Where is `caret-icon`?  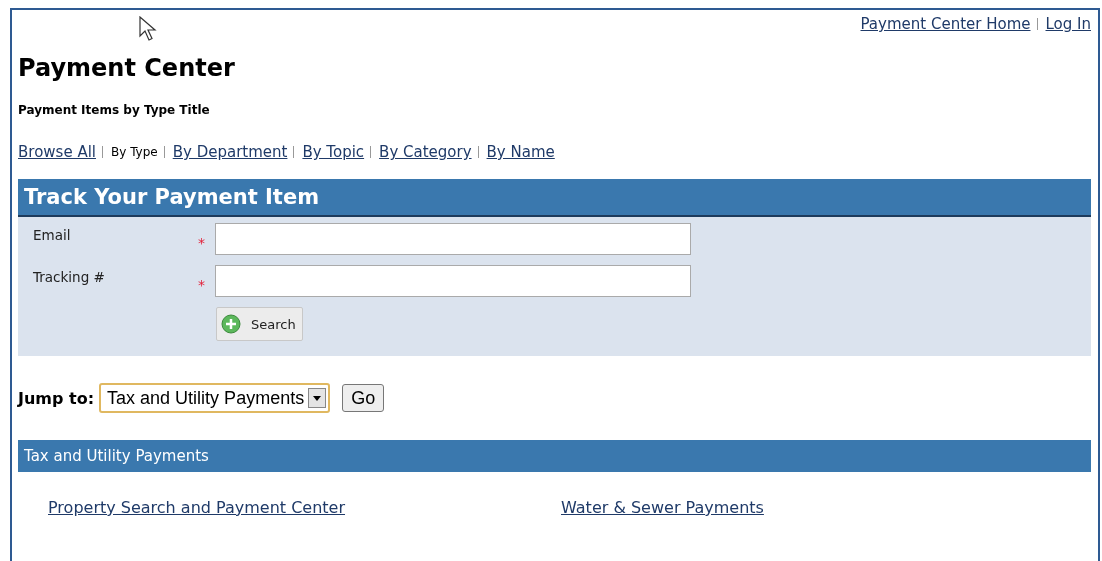 caret-icon is located at coordinates (317, 398).